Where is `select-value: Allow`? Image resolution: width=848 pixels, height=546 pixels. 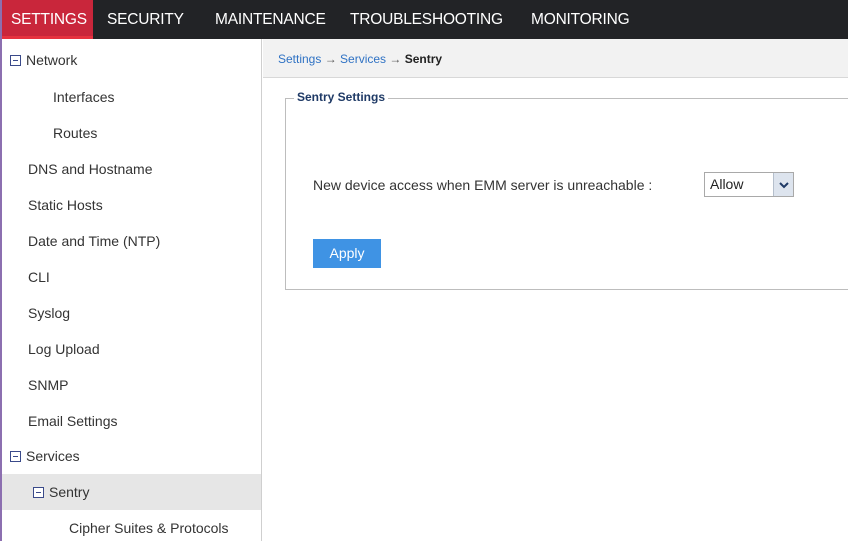
select-value: Allow is located at coordinates (727, 184).